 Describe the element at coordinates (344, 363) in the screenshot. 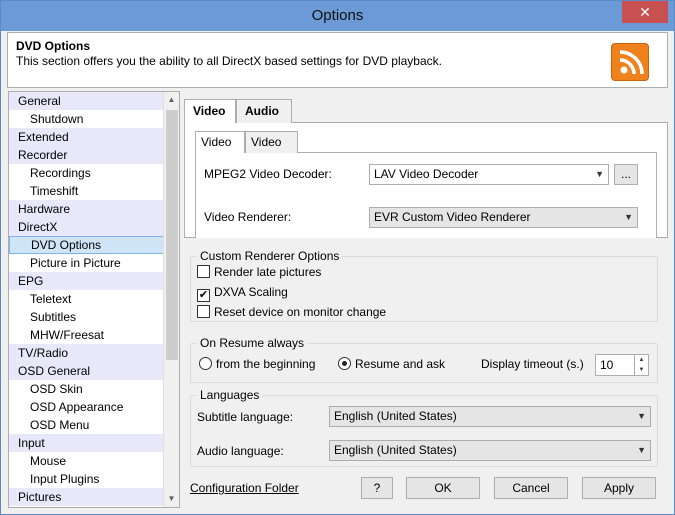

I see `radio-selected-icon` at that location.